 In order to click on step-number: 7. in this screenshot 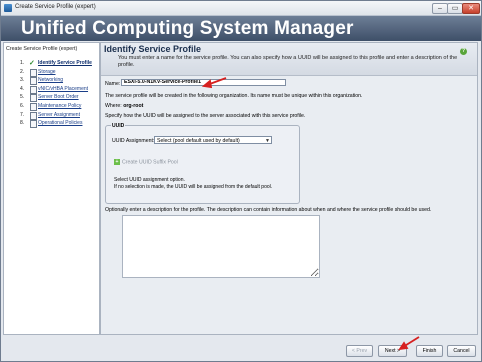, I will do `click(22, 114)`.